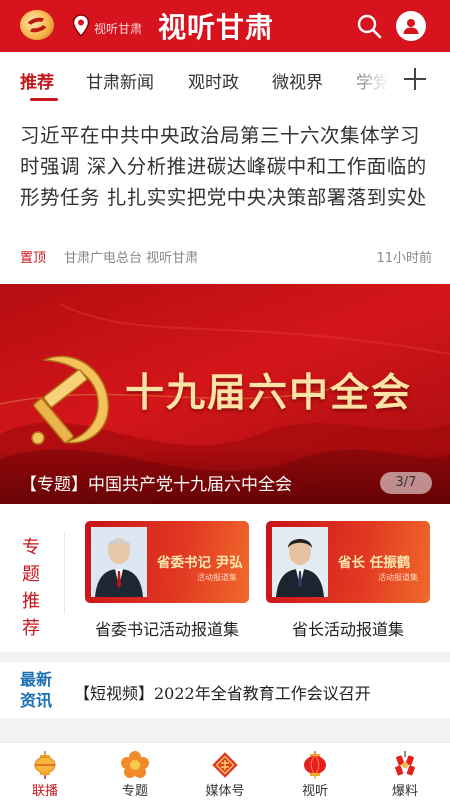 This screenshot has width=450, height=800. Describe the element at coordinates (314, 791) in the screenshot. I see `nav-label: 视听` at that location.